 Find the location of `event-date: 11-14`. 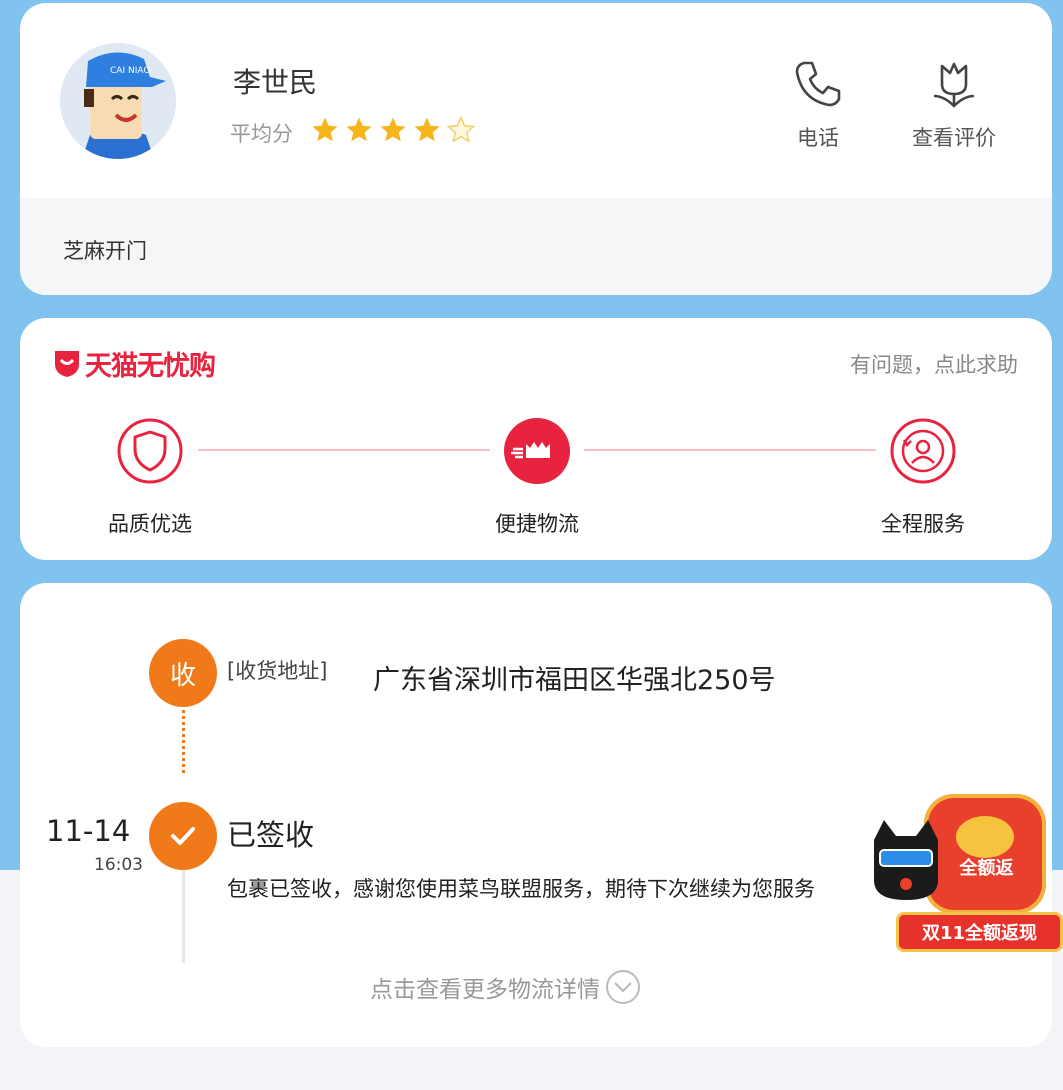

event-date: 11-14 is located at coordinates (88, 831).